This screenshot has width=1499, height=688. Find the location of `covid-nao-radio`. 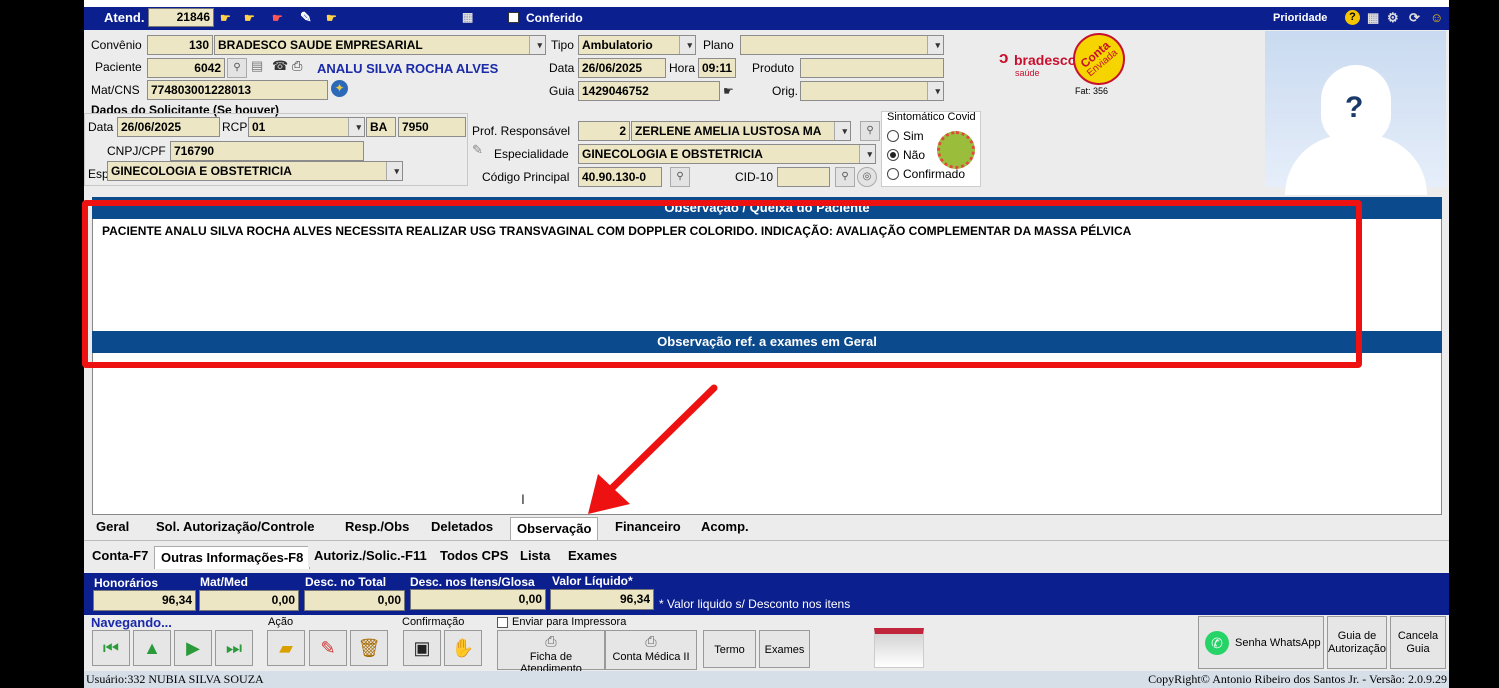

covid-nao-radio is located at coordinates (893, 155).